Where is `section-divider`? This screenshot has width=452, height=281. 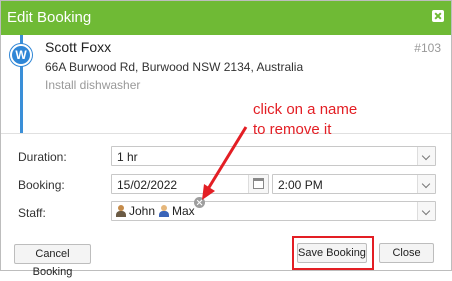 section-divider is located at coordinates (226, 133).